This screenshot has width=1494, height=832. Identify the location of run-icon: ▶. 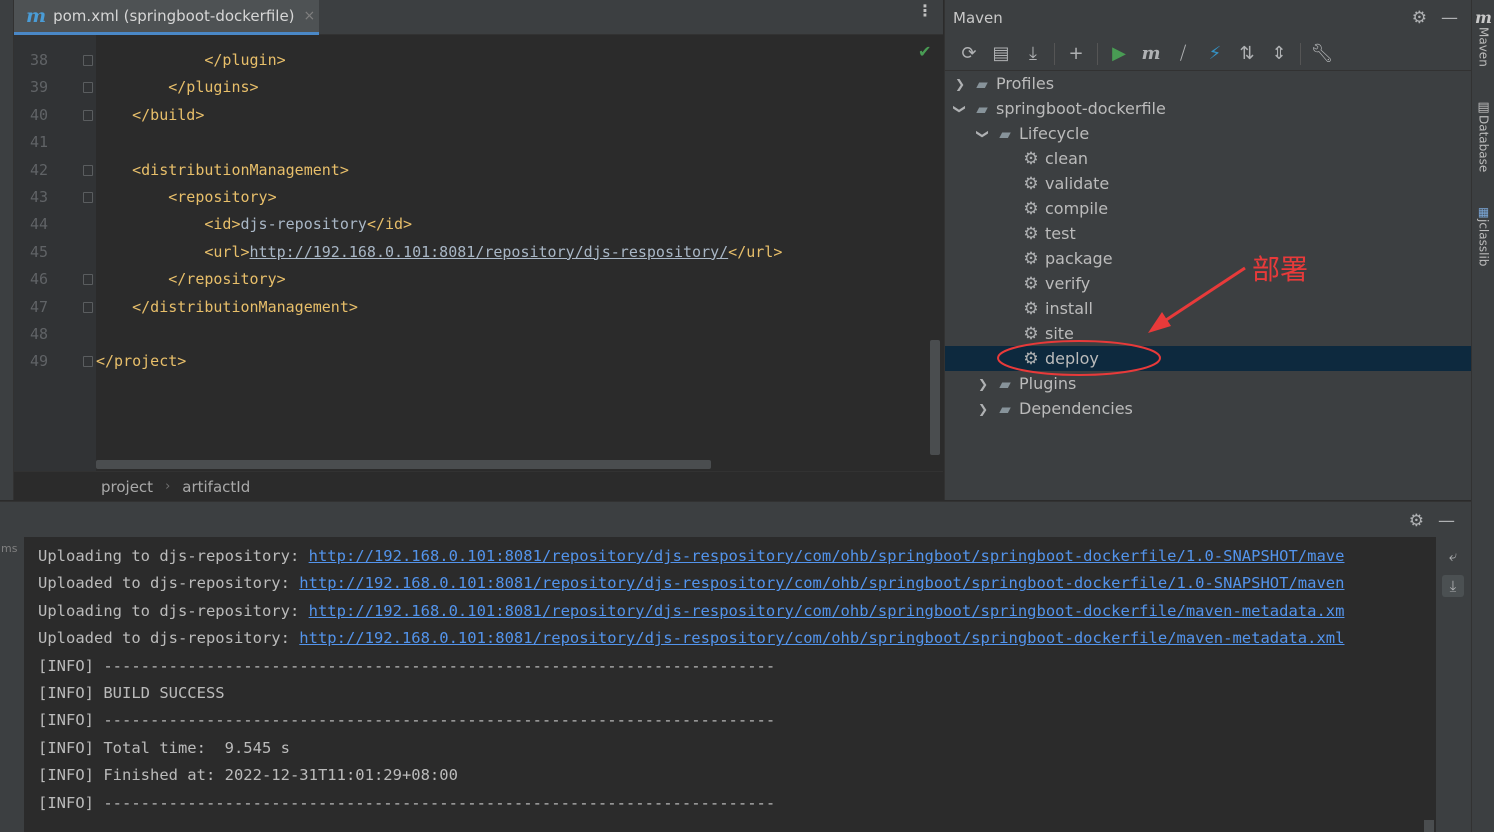
(1119, 54).